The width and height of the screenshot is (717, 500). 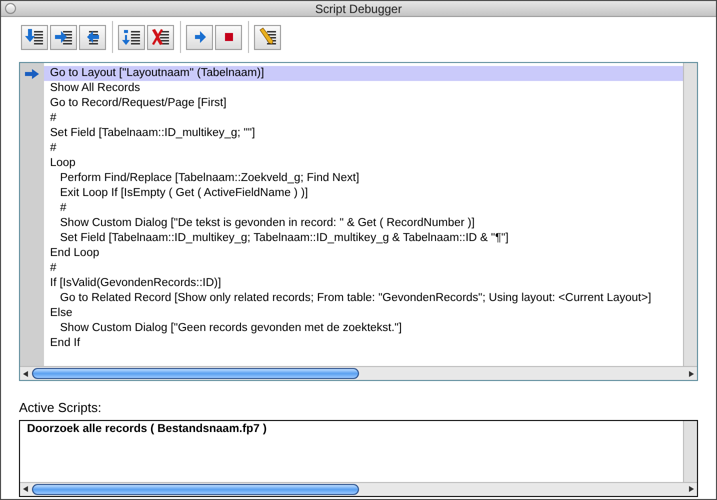 What do you see at coordinates (10, 8) in the screenshot?
I see `close-icon` at bounding box center [10, 8].